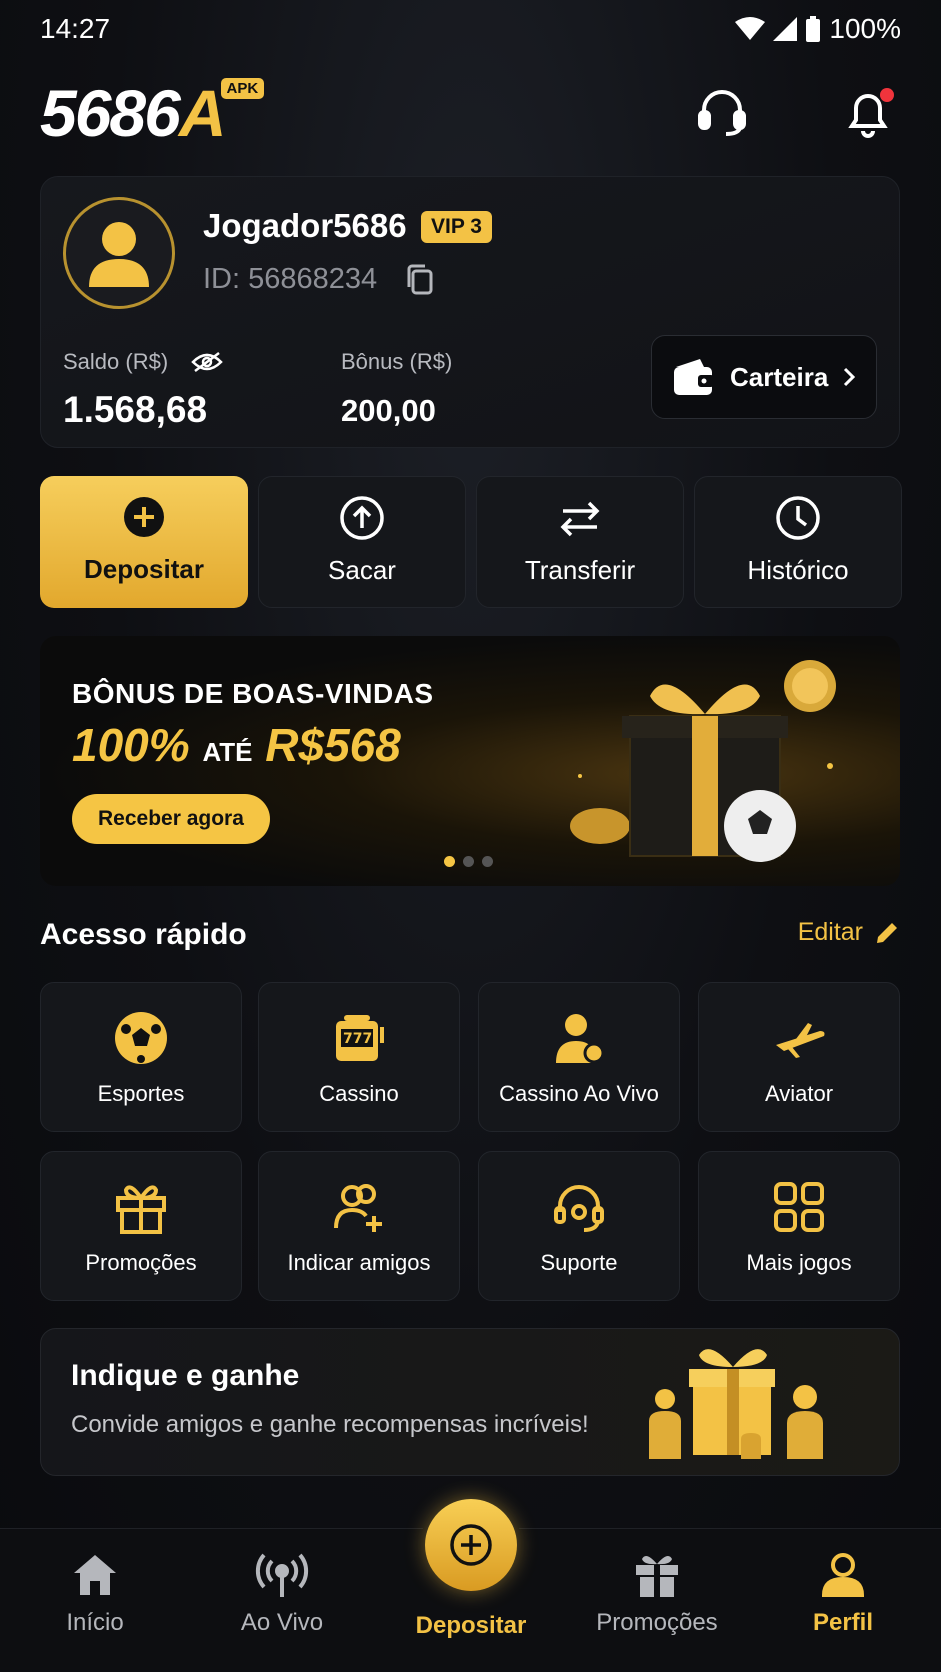 This screenshot has width=941, height=1672. What do you see at coordinates (694, 377) in the screenshot?
I see `wallet-icon` at bounding box center [694, 377].